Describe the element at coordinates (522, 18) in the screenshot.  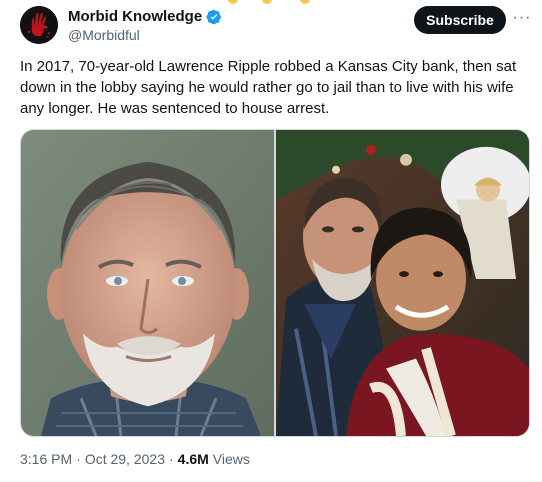
I see `more-options-icon: ···` at that location.